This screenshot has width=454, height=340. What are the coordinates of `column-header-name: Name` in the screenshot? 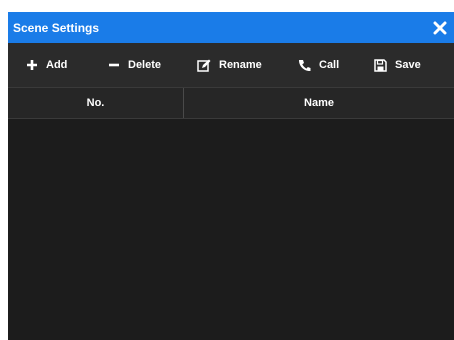 It's located at (319, 103).